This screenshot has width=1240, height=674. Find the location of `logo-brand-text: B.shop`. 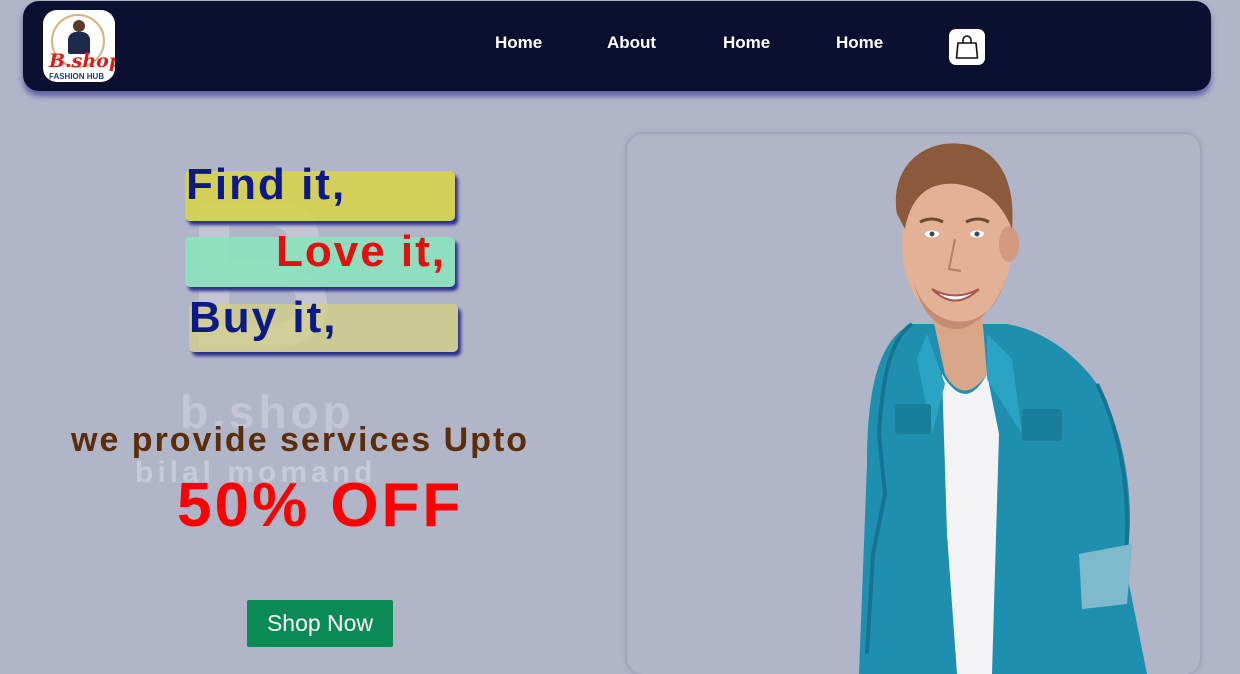

logo-brand-text: B.shop is located at coordinates (82, 61).